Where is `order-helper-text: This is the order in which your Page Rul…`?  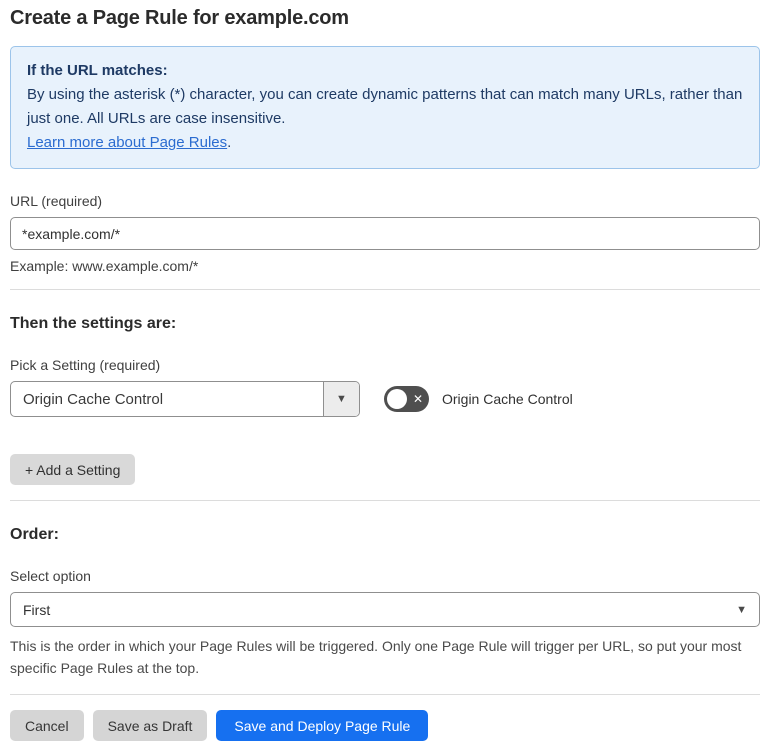
order-helper-text: This is the order in which your Page Rul… is located at coordinates (376, 657).